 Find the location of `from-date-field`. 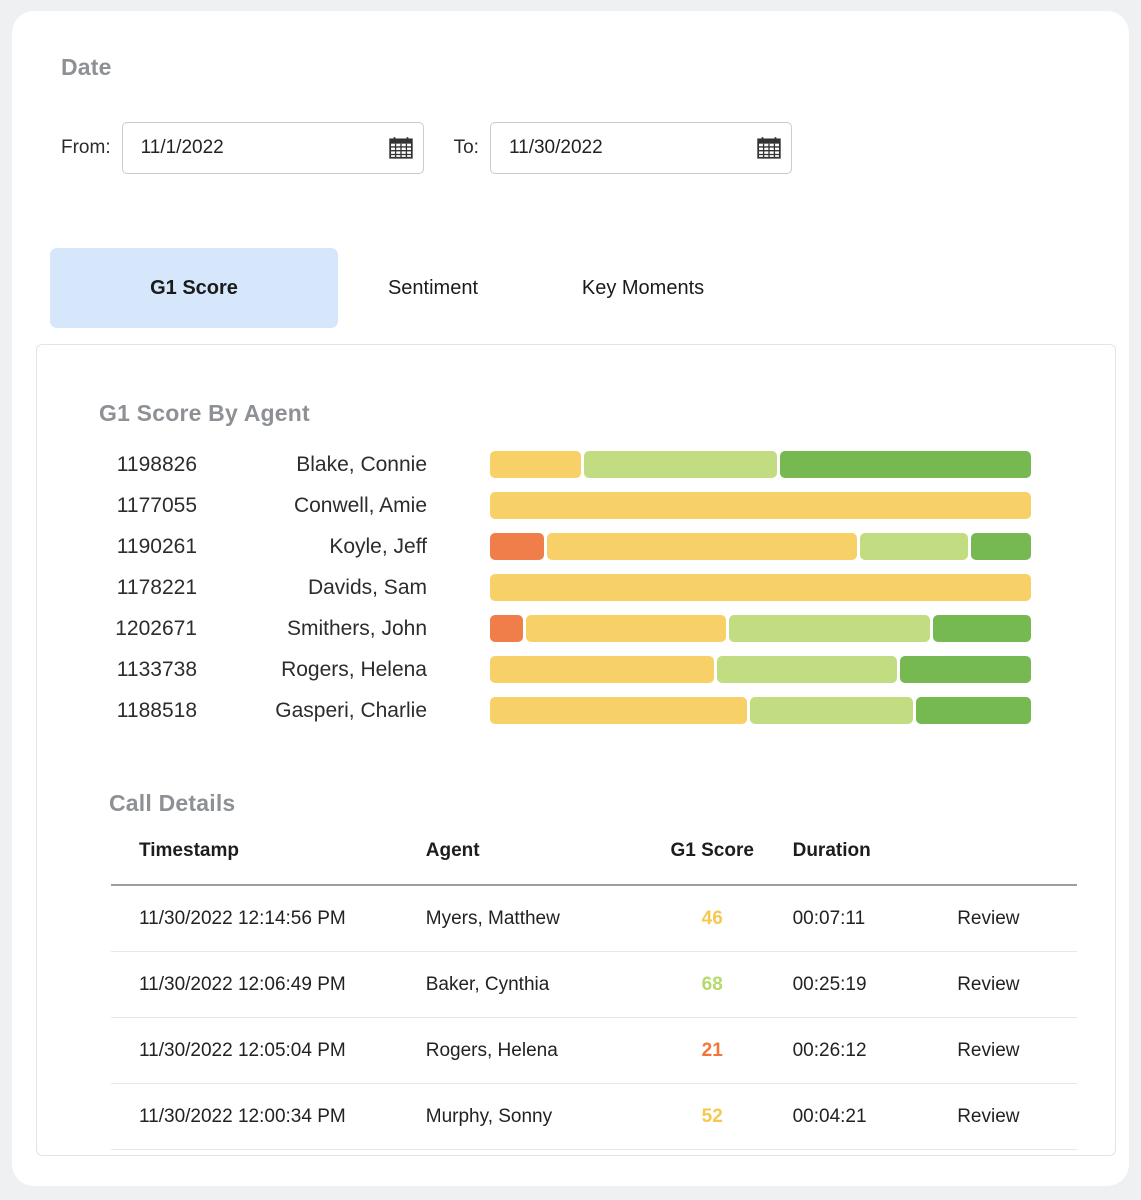

from-date-field is located at coordinates (272, 148).